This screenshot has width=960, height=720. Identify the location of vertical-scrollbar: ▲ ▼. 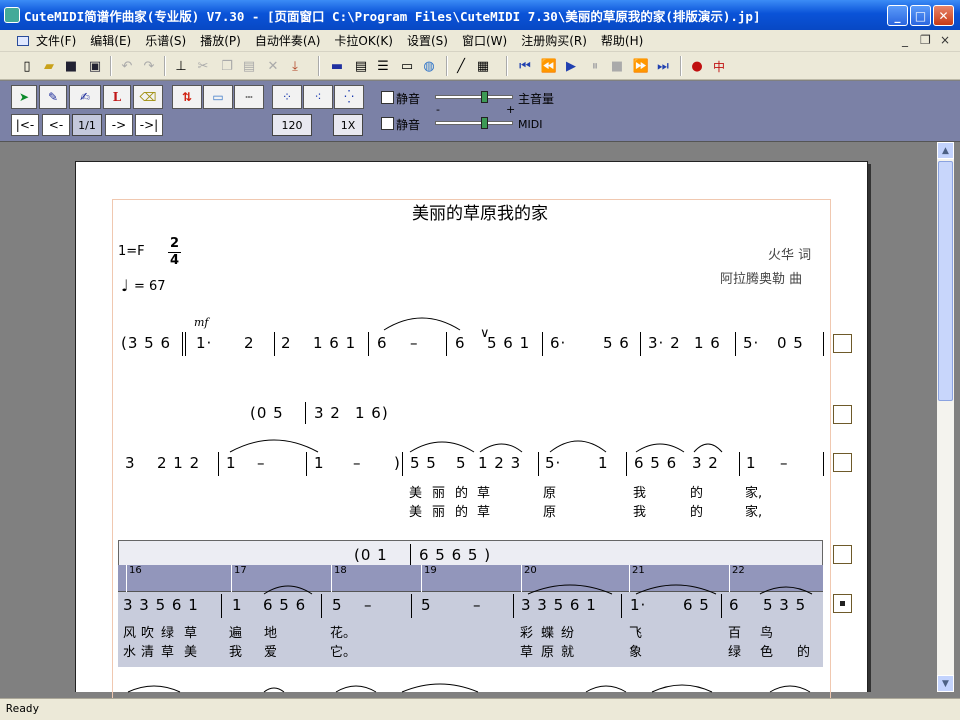
(945, 417).